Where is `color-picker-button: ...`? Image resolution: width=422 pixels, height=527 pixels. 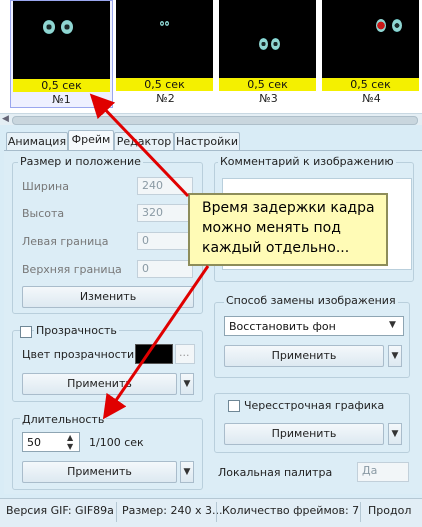 color-picker-button: ... is located at coordinates (185, 354).